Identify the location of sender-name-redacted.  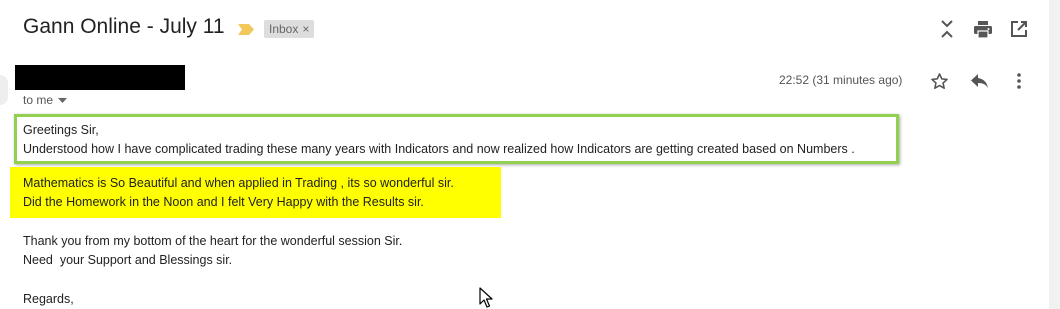
(100, 77).